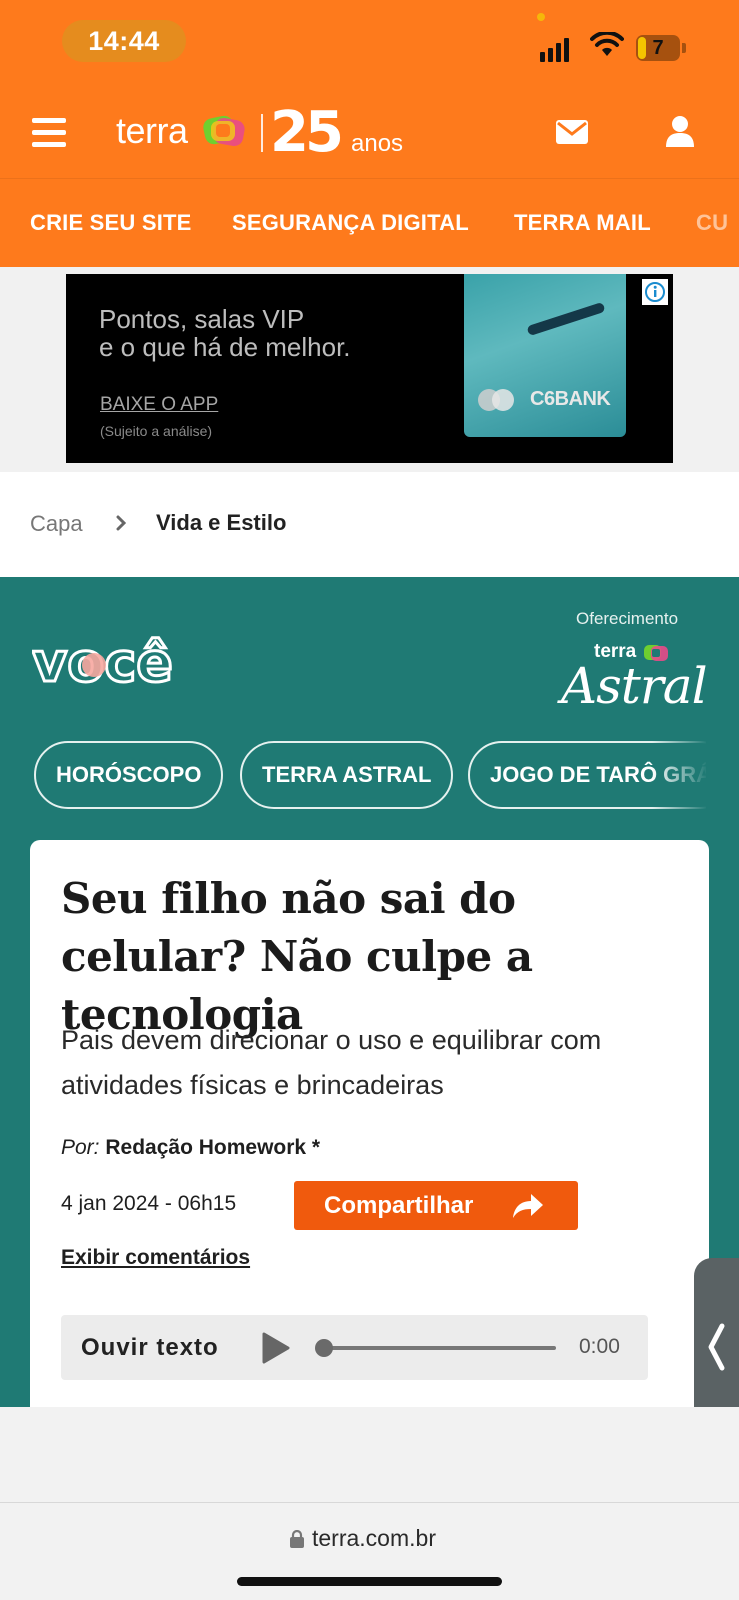 The width and height of the screenshot is (739, 1600). I want to click on audio-seek-bar, so click(440, 1348).